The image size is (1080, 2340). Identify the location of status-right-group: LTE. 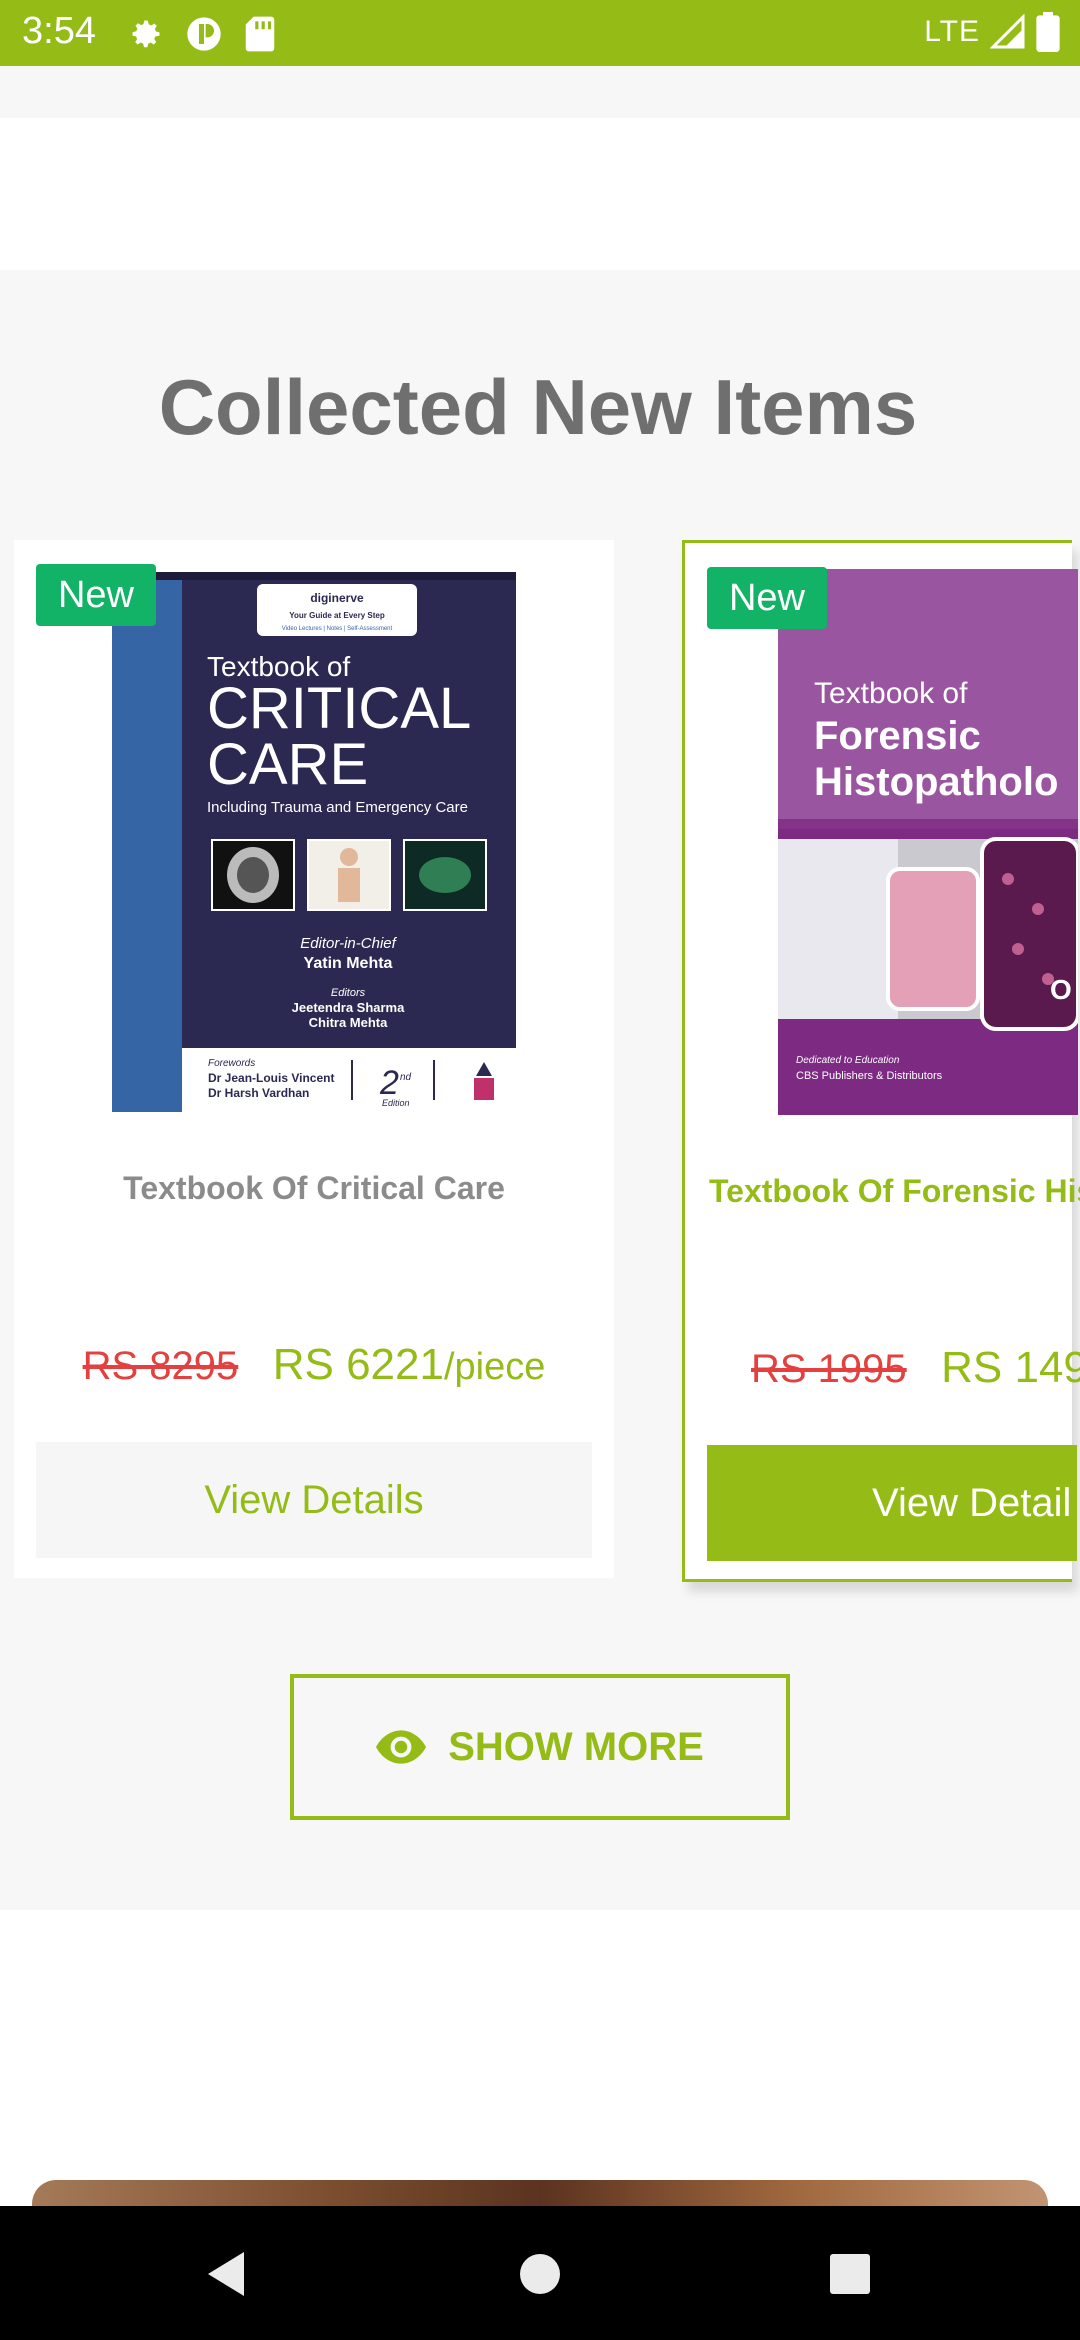
(992, 32).